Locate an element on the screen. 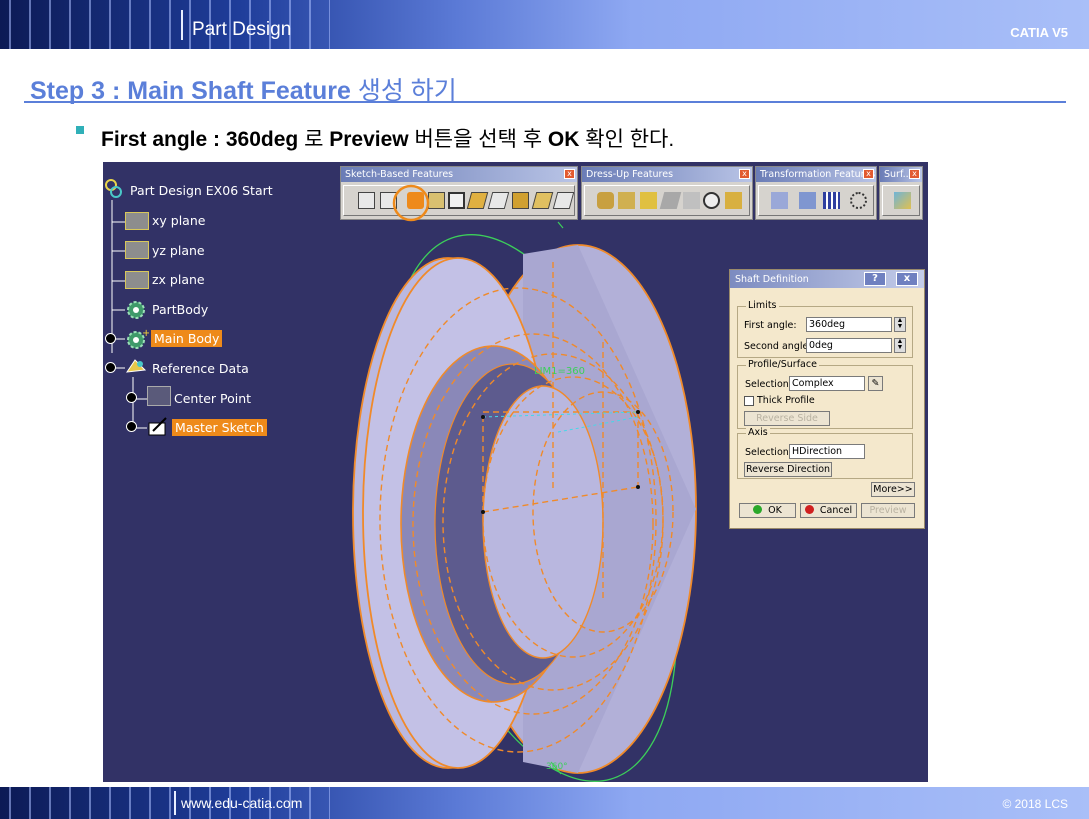 Image resolution: width=1089 pixels, height=819 pixels. thick-profile-label: Thick Profile is located at coordinates (786, 400).